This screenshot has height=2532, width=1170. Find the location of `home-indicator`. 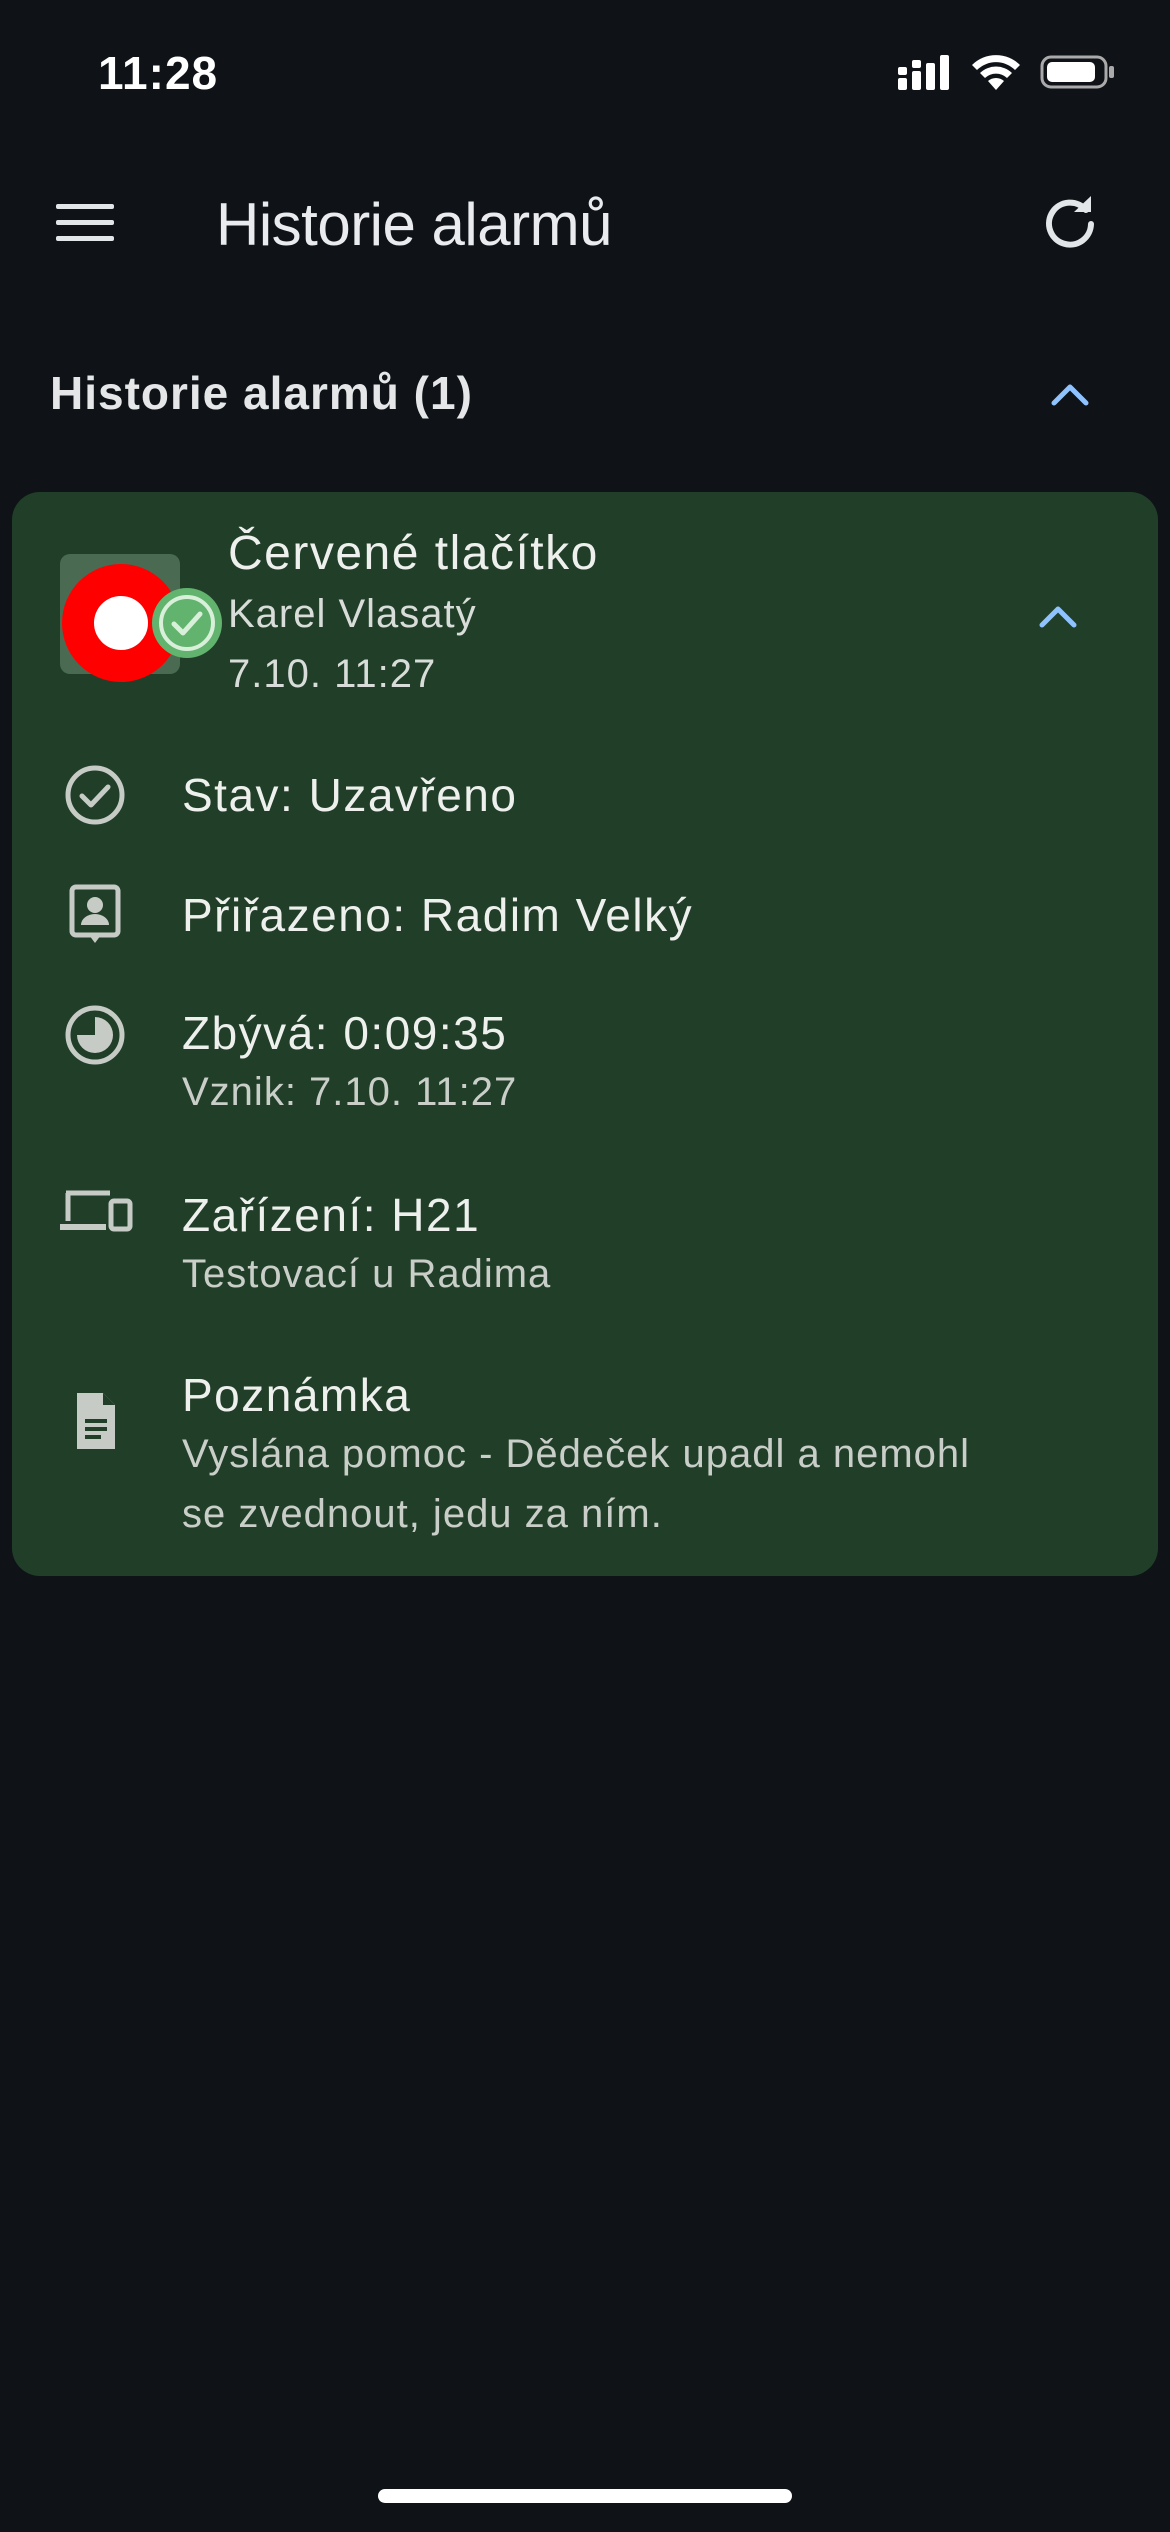

home-indicator is located at coordinates (585, 2496).